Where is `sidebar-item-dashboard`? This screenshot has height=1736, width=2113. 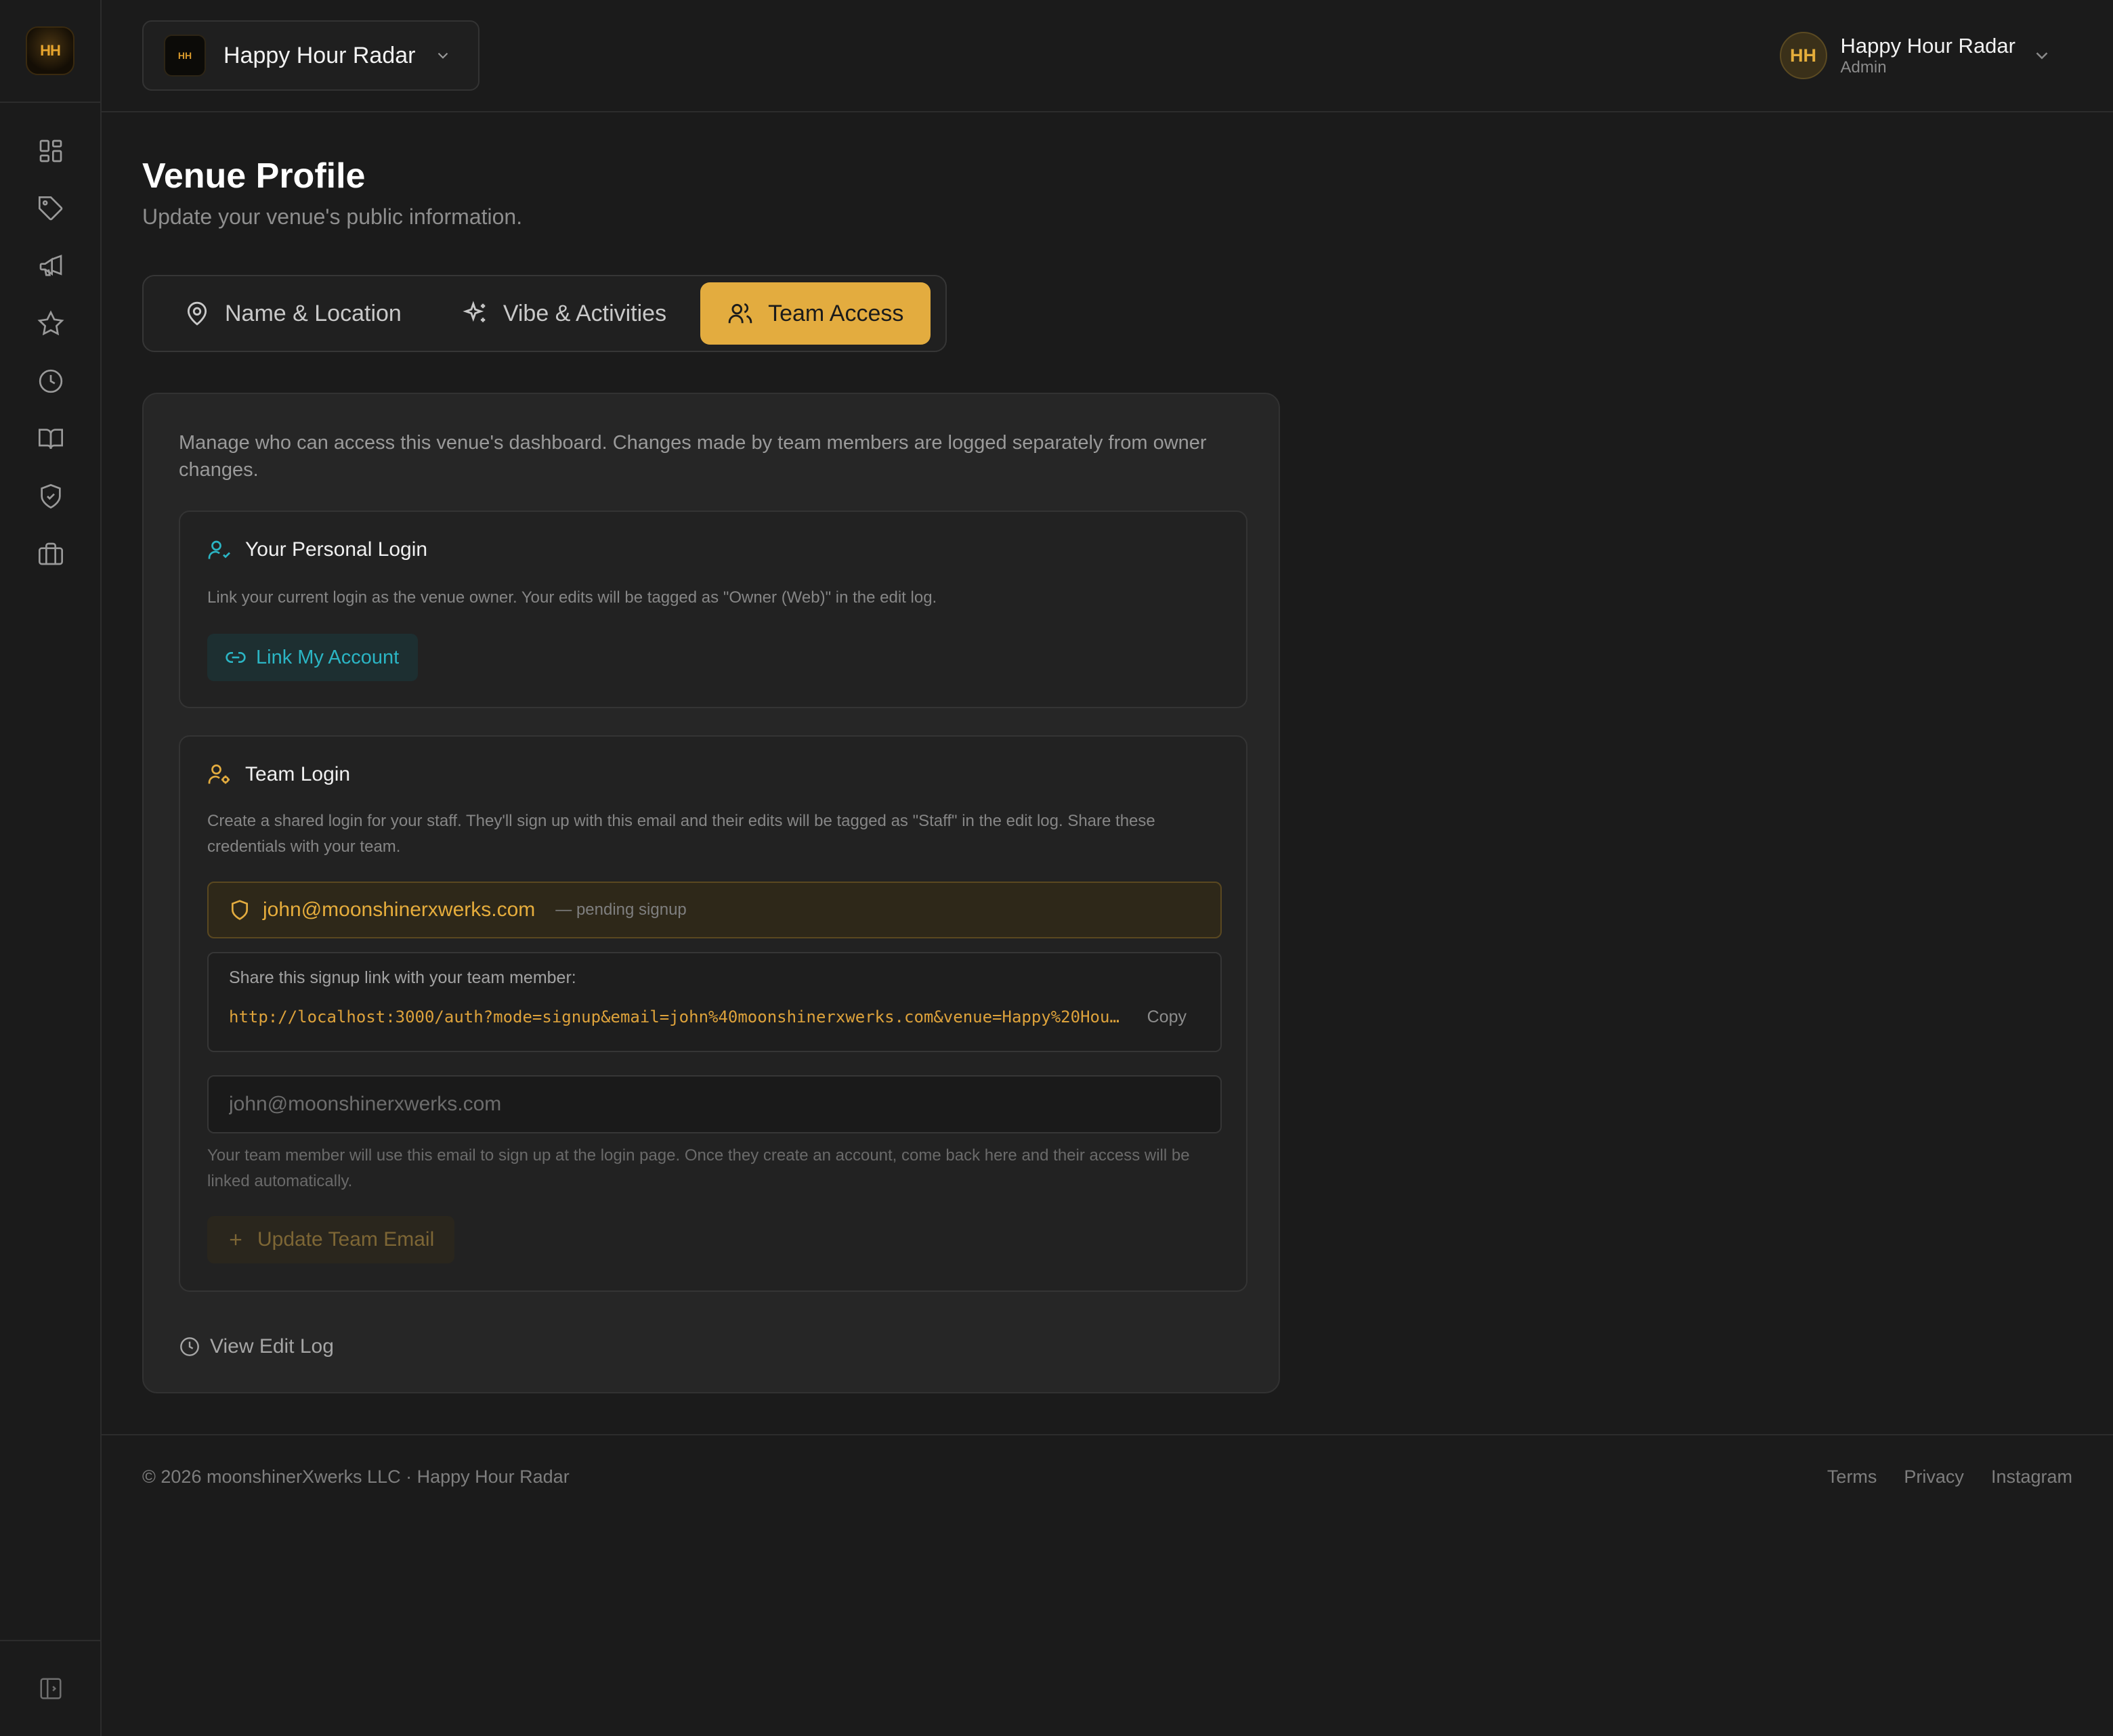 sidebar-item-dashboard is located at coordinates (51, 150).